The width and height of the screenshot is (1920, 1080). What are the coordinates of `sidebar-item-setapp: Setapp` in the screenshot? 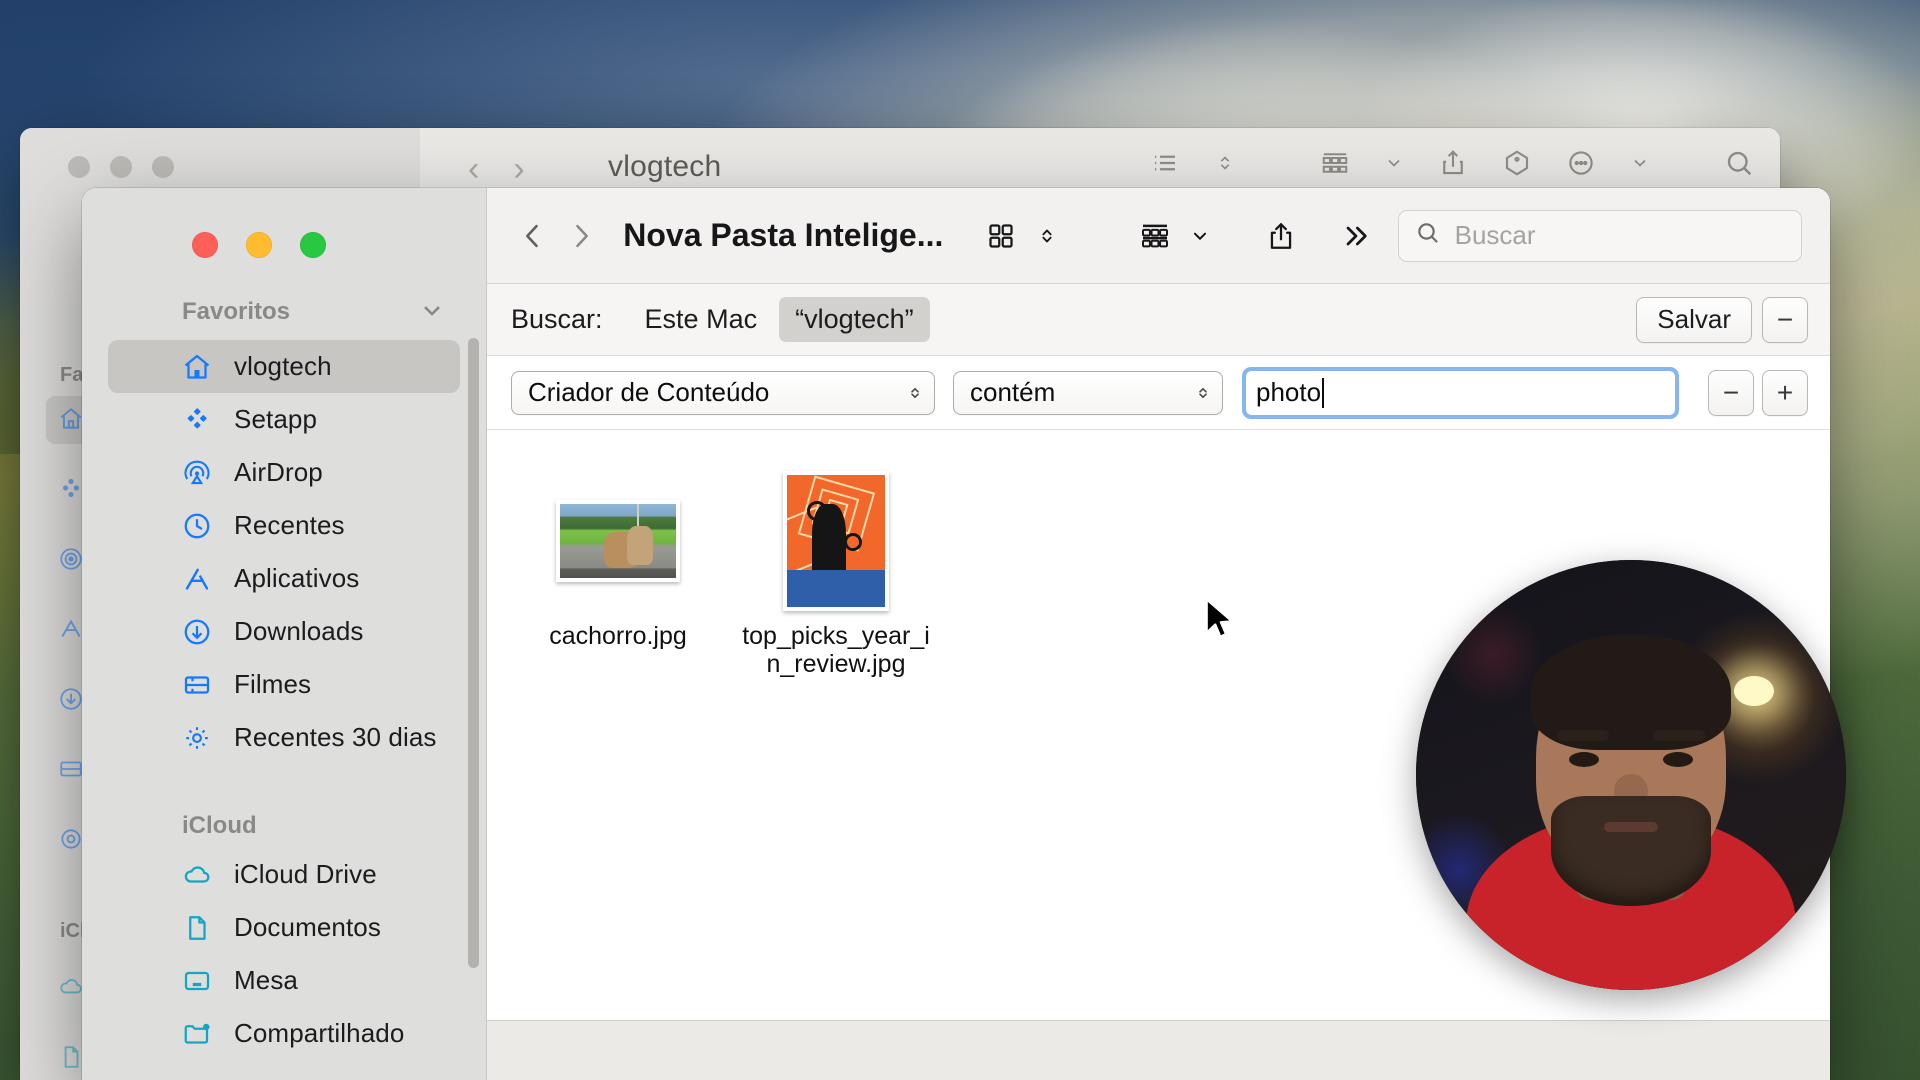 It's located at (284, 419).